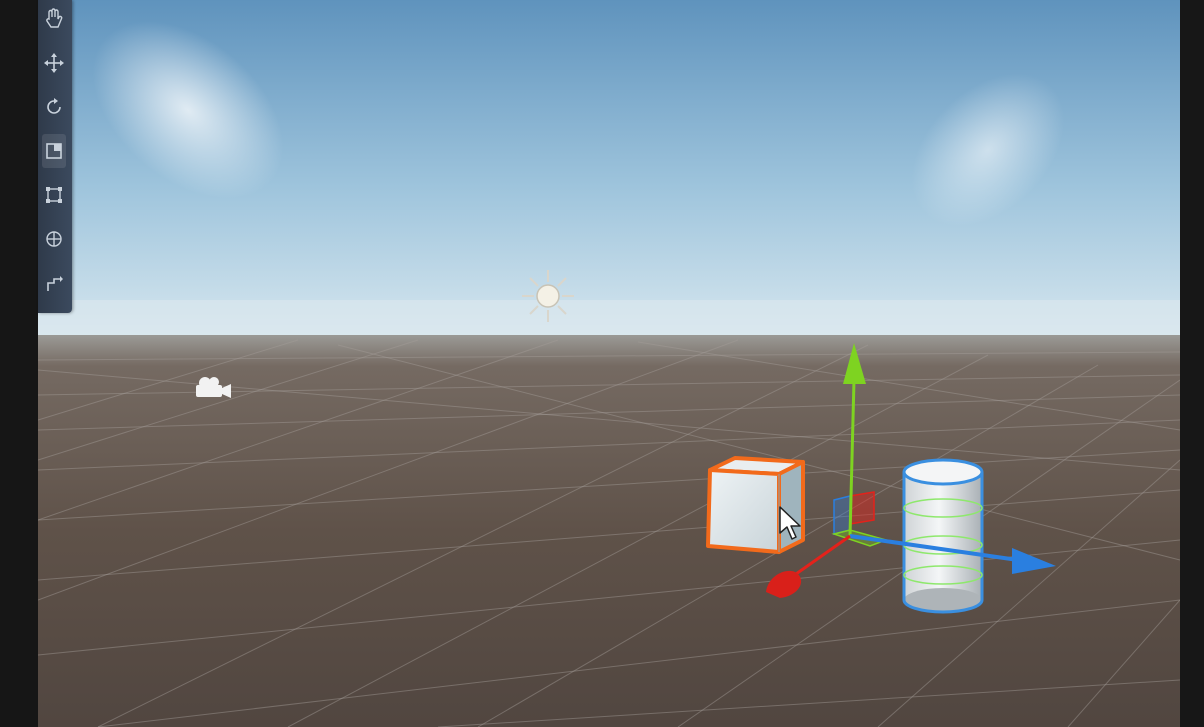 The width and height of the screenshot is (1204, 727). I want to click on transform-tool-icon, so click(54, 239).